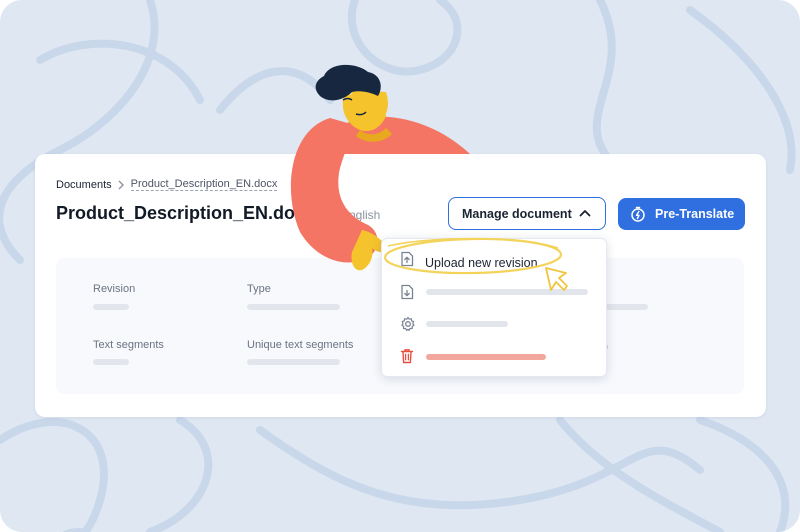  I want to click on document-language: English, so click(361, 215).